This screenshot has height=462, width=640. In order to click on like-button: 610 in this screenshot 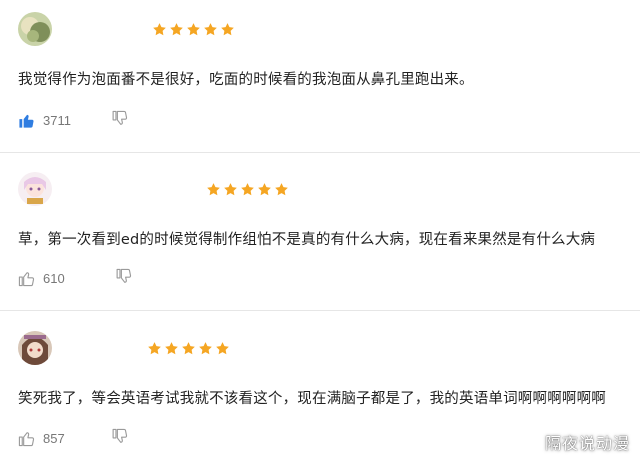, I will do `click(41, 278)`.